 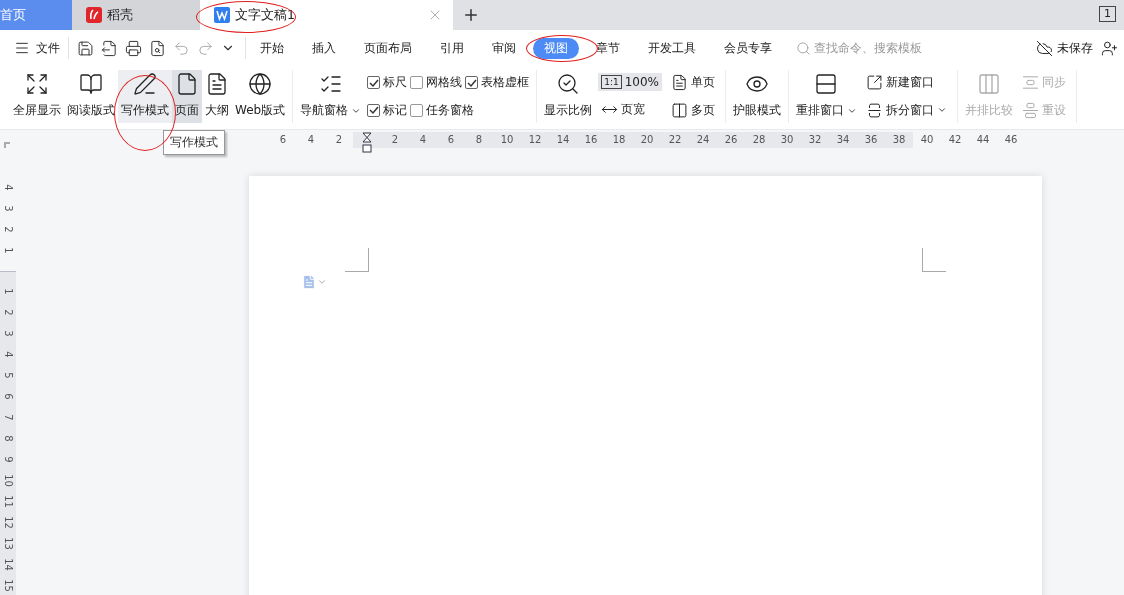 I want to click on nav-pane-button: 导航窗格, so click(x=331, y=96).